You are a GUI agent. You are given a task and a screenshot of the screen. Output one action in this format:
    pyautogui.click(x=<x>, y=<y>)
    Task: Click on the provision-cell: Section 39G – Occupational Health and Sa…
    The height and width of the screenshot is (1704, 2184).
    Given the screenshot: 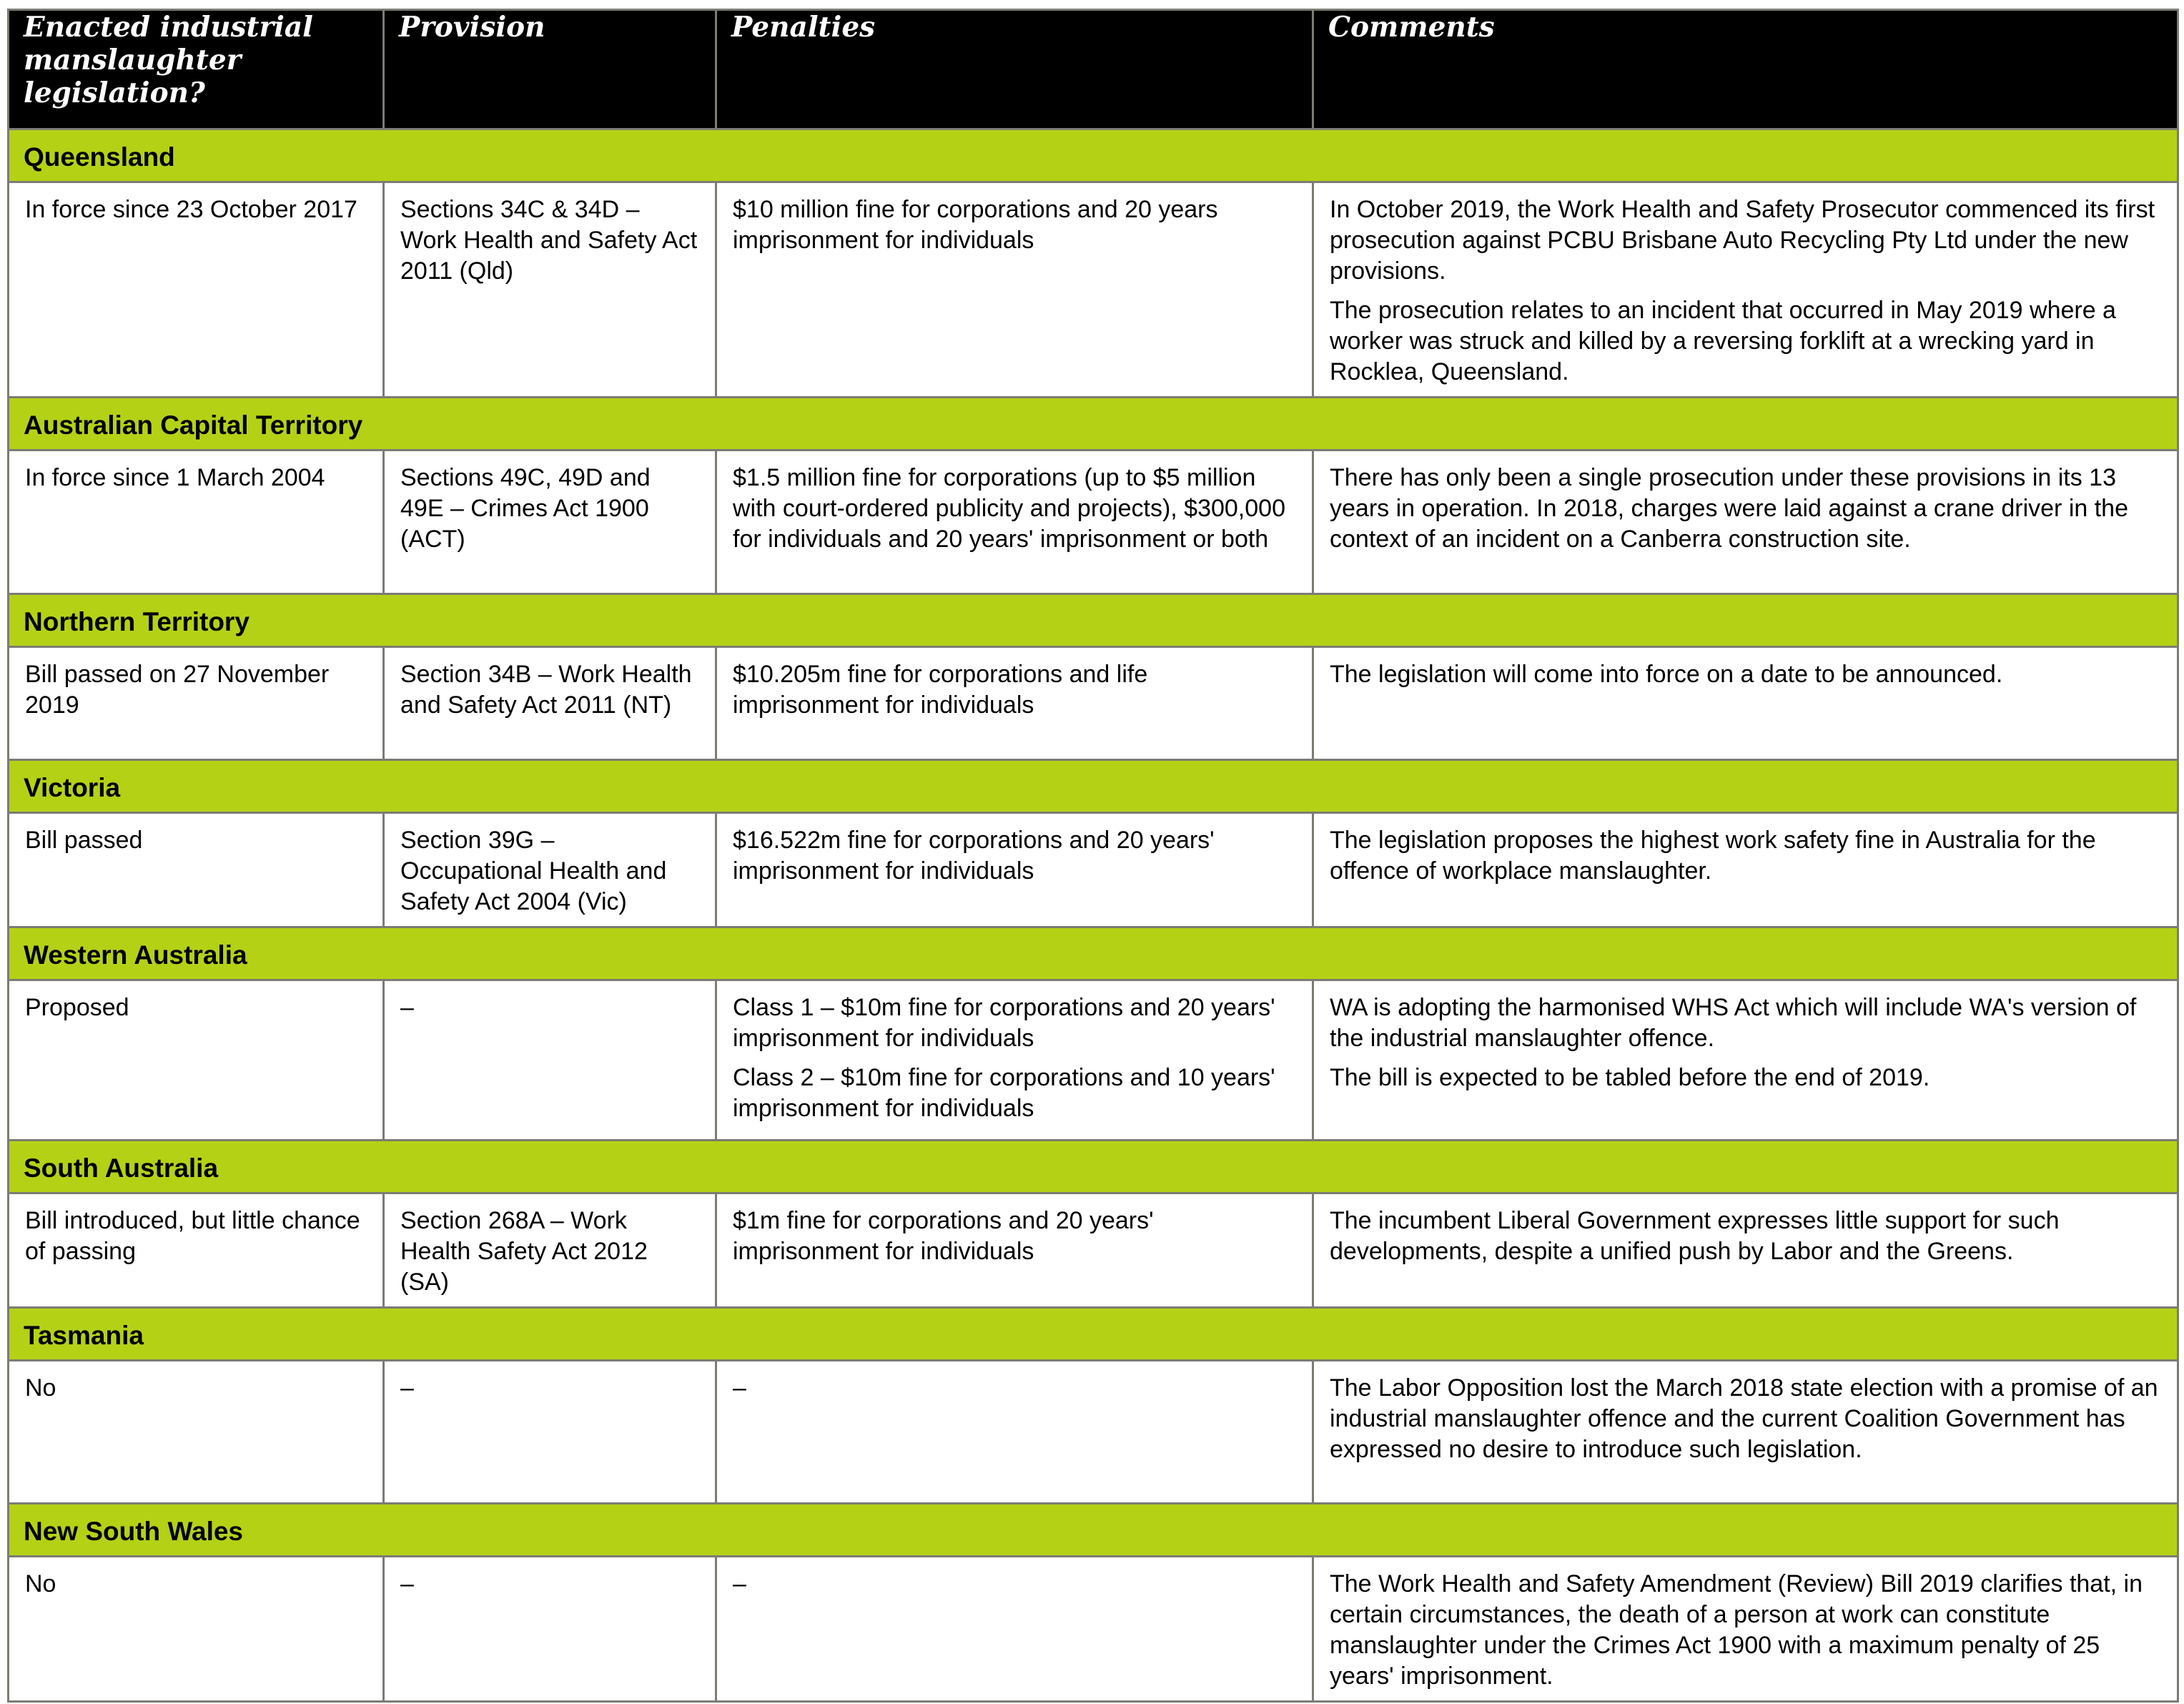 What is the action you would take?
    pyautogui.click(x=549, y=870)
    